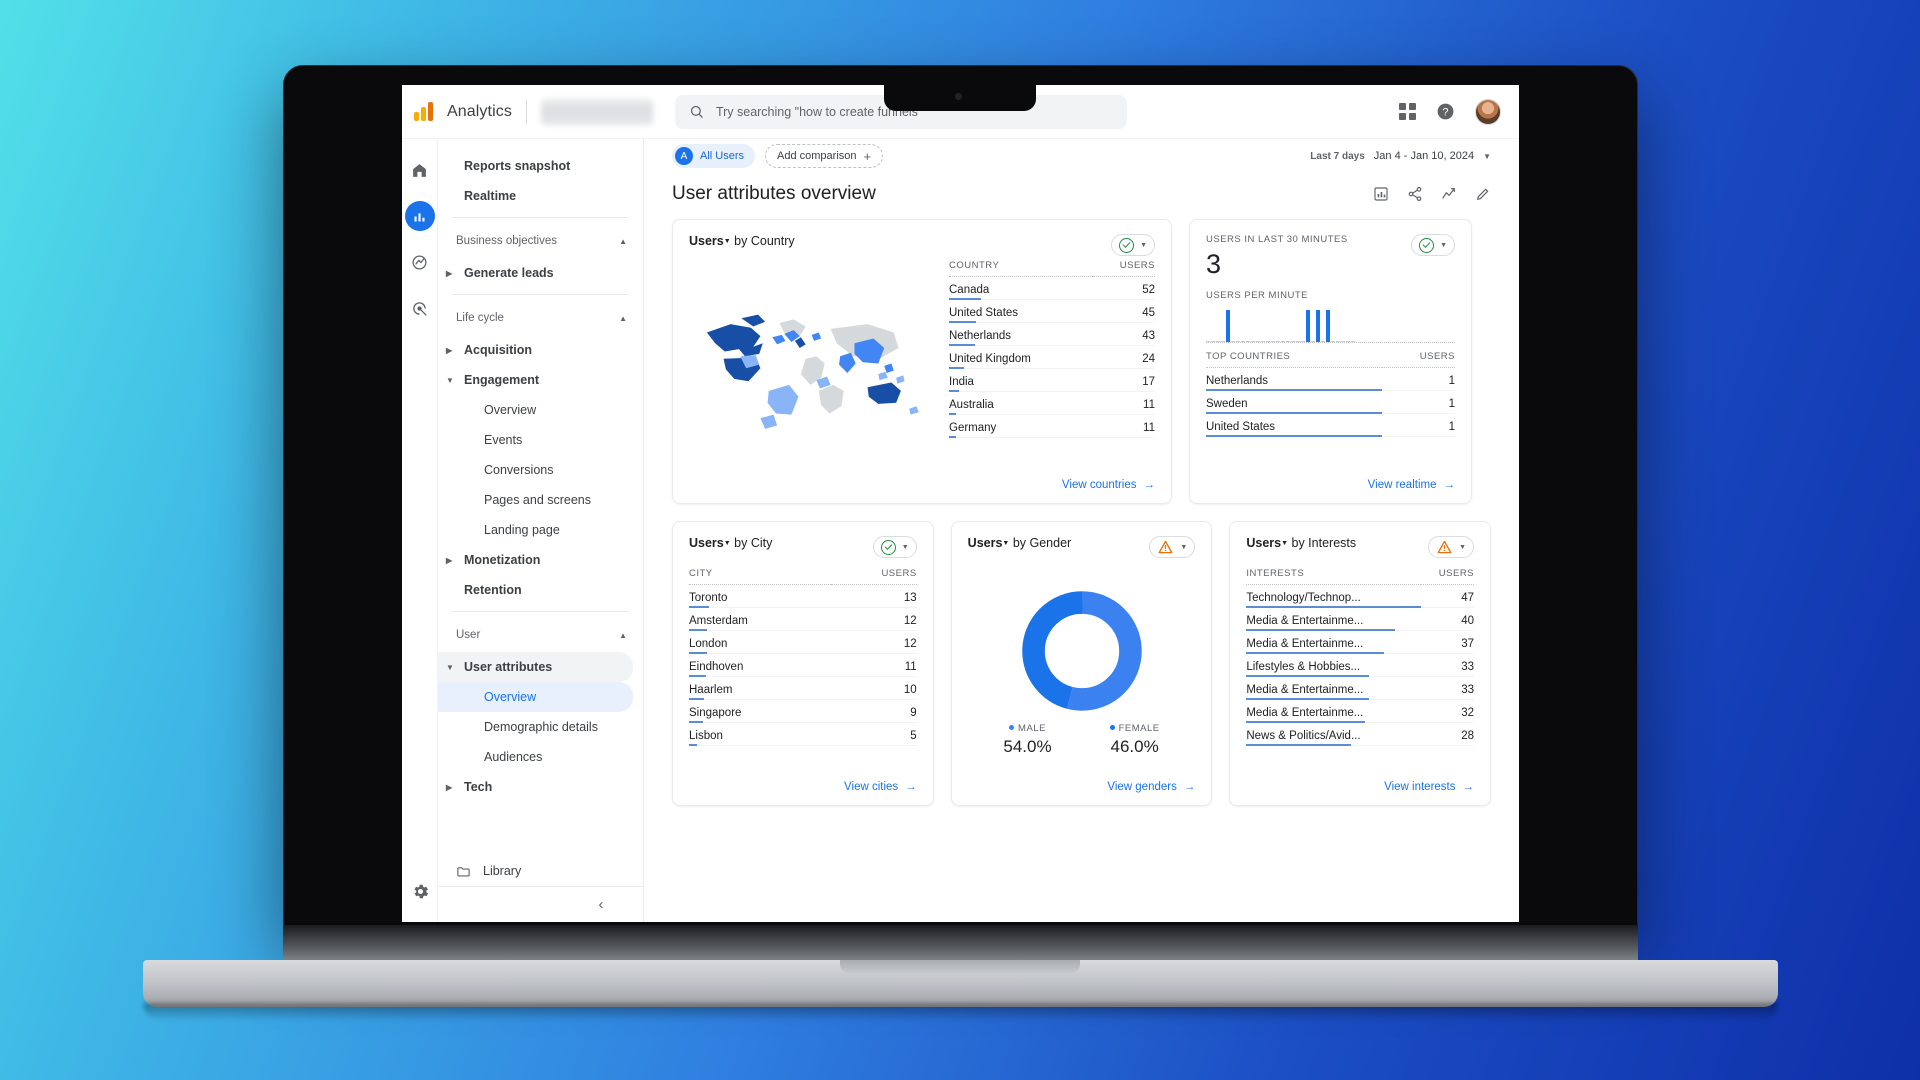  Describe the element at coordinates (1330, 491) in the screenshot. I see `view-realtime-link: View realtime →` at that location.